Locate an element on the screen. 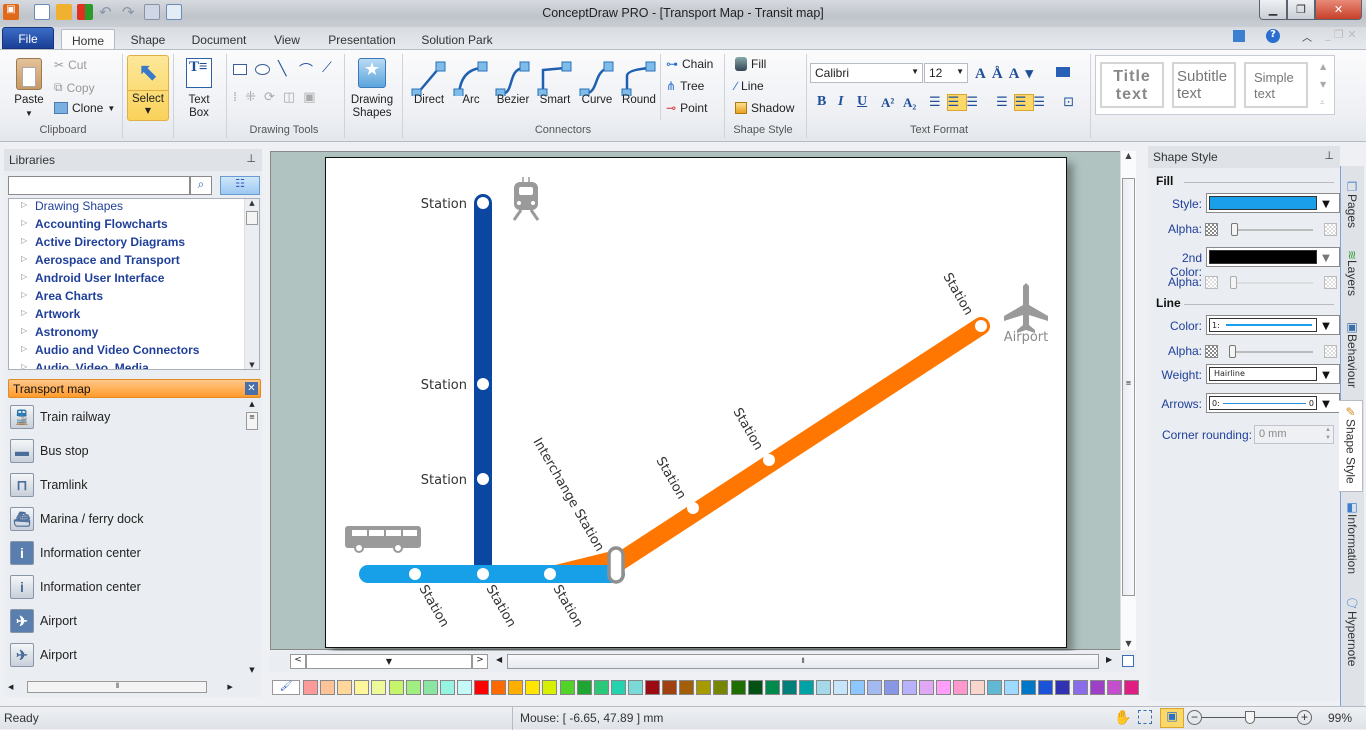 Image resolution: width=1366 pixels, height=730 pixels. line-color-select: 1: ▼ is located at coordinates (1273, 325).